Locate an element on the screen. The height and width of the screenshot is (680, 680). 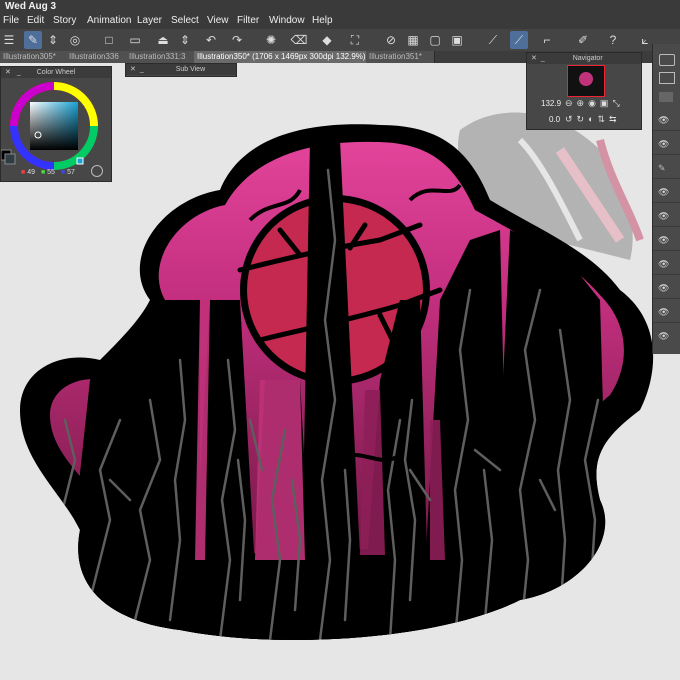
tab-illustration336: Illustration336 is located at coordinates (96, 57).